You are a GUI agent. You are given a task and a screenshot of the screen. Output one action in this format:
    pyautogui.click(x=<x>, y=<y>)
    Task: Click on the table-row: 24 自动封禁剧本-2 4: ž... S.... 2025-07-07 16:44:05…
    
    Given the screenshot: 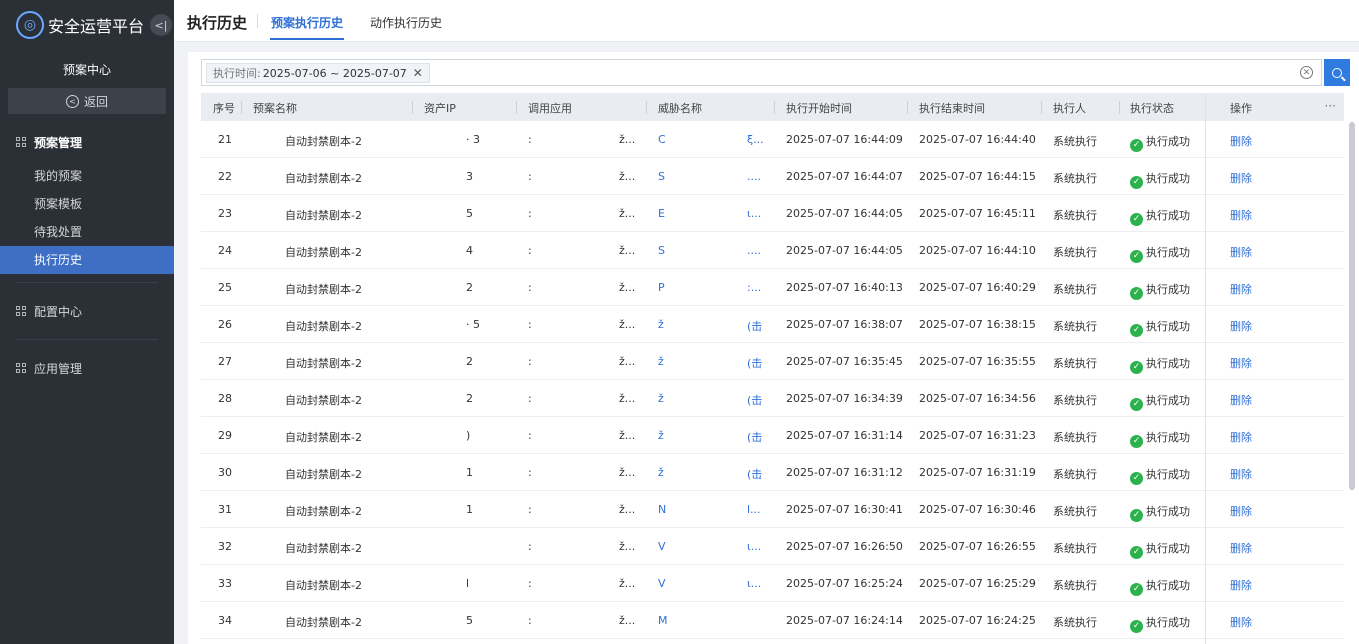 What is the action you would take?
    pyautogui.click(x=772, y=250)
    